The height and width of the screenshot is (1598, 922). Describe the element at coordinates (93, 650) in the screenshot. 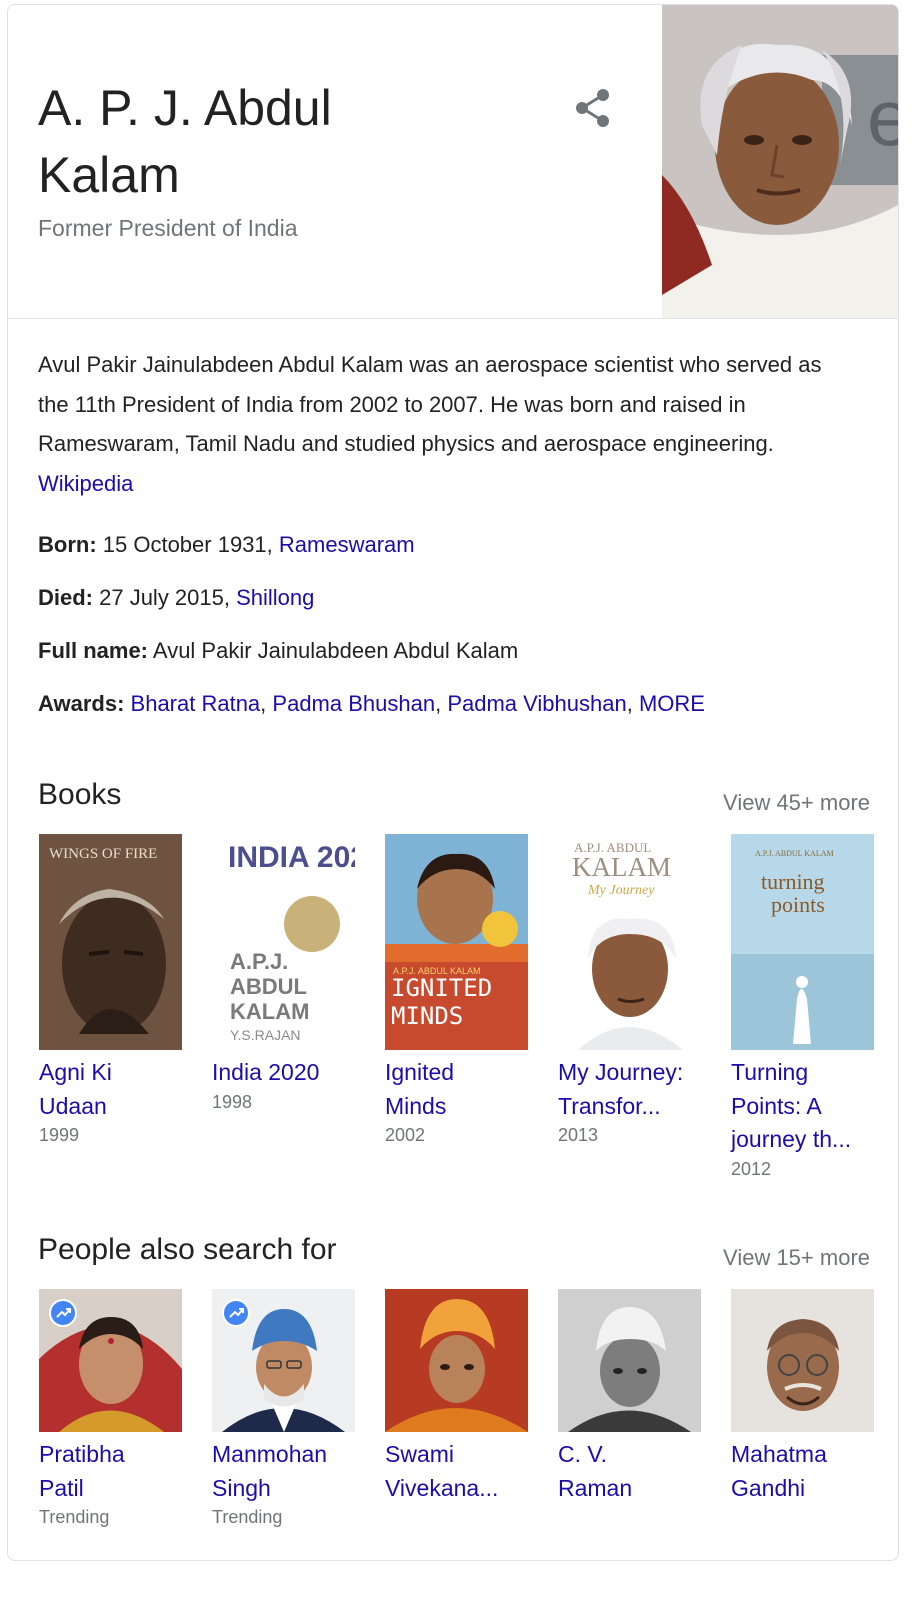

I see `fact-full-name-label: Full name:` at that location.